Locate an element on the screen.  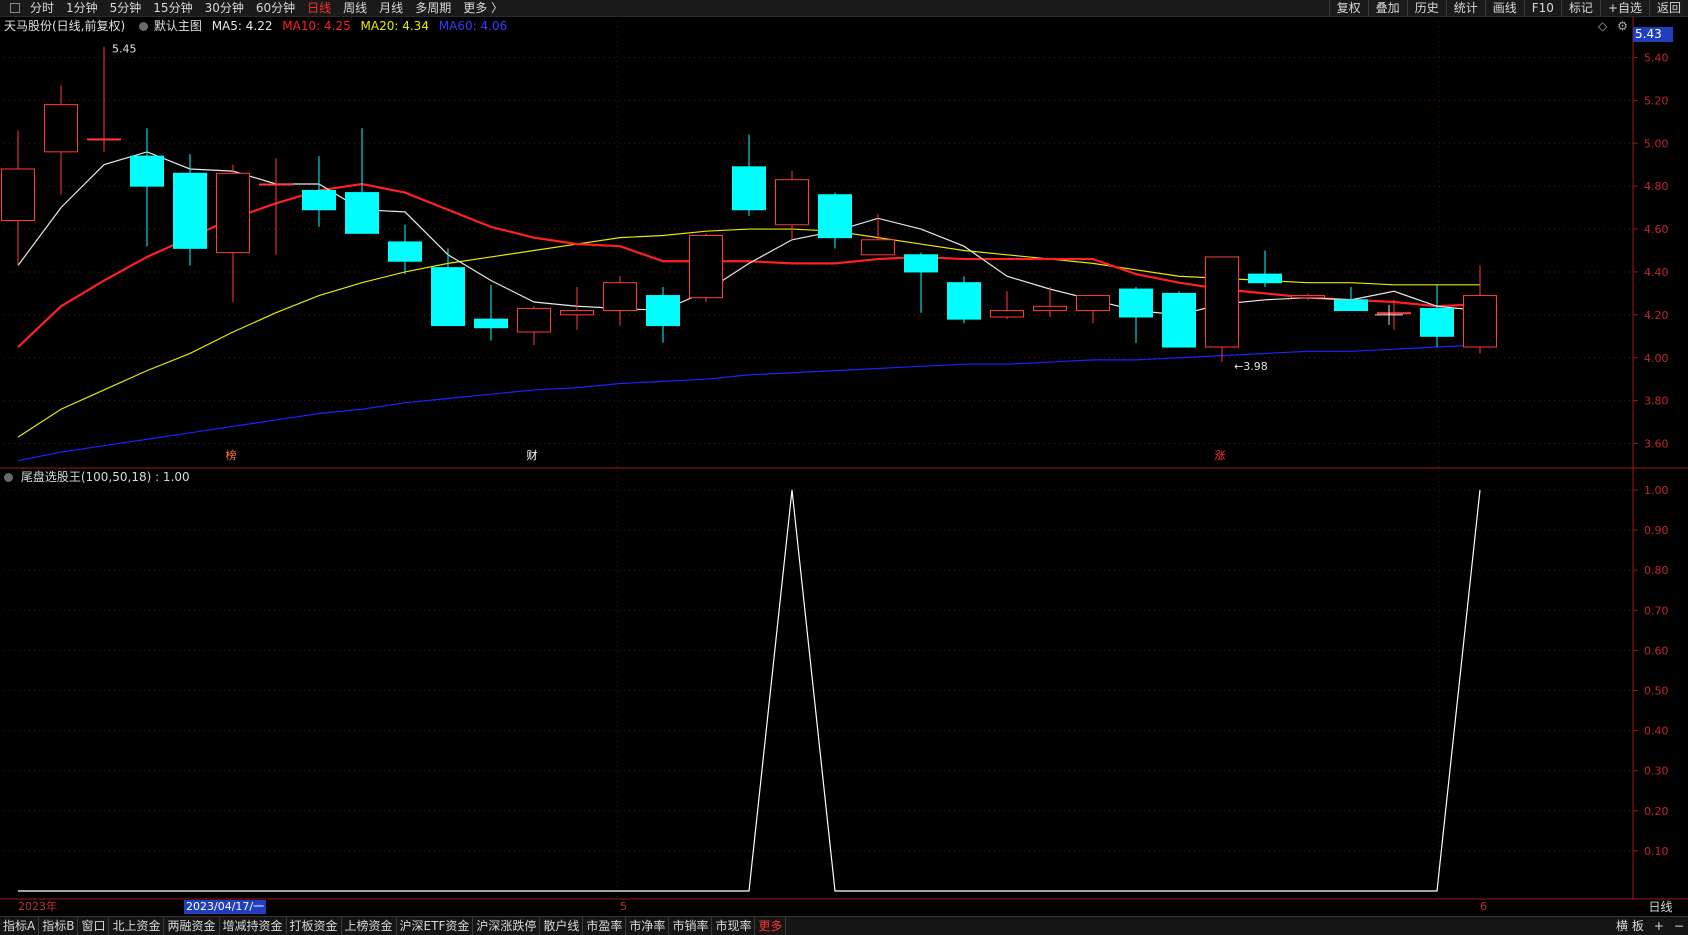
x-axis: 2023年 2023/04/17/一 5 6 is located at coordinates (816, 907).